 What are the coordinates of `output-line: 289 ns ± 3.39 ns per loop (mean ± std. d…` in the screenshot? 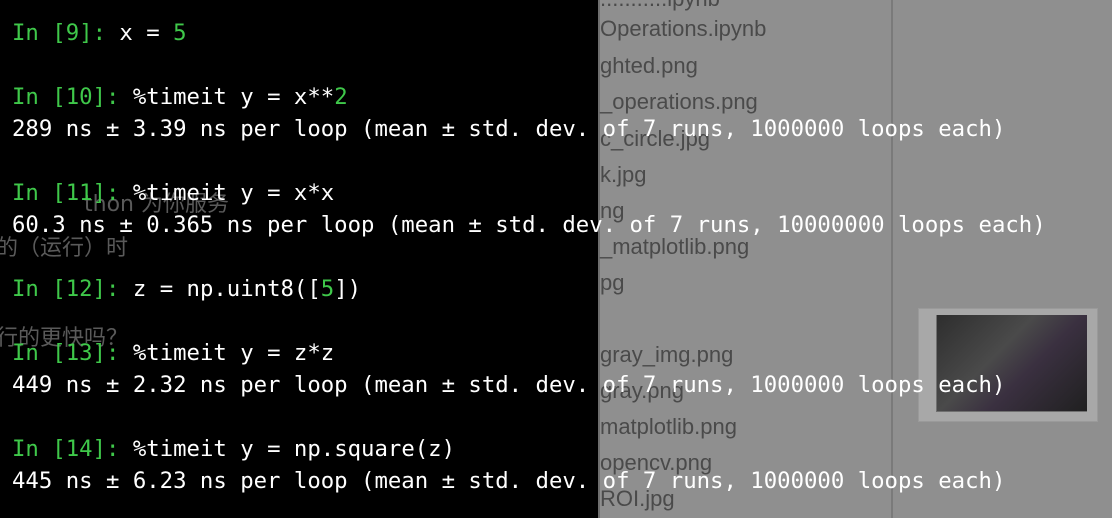 It's located at (509, 129).